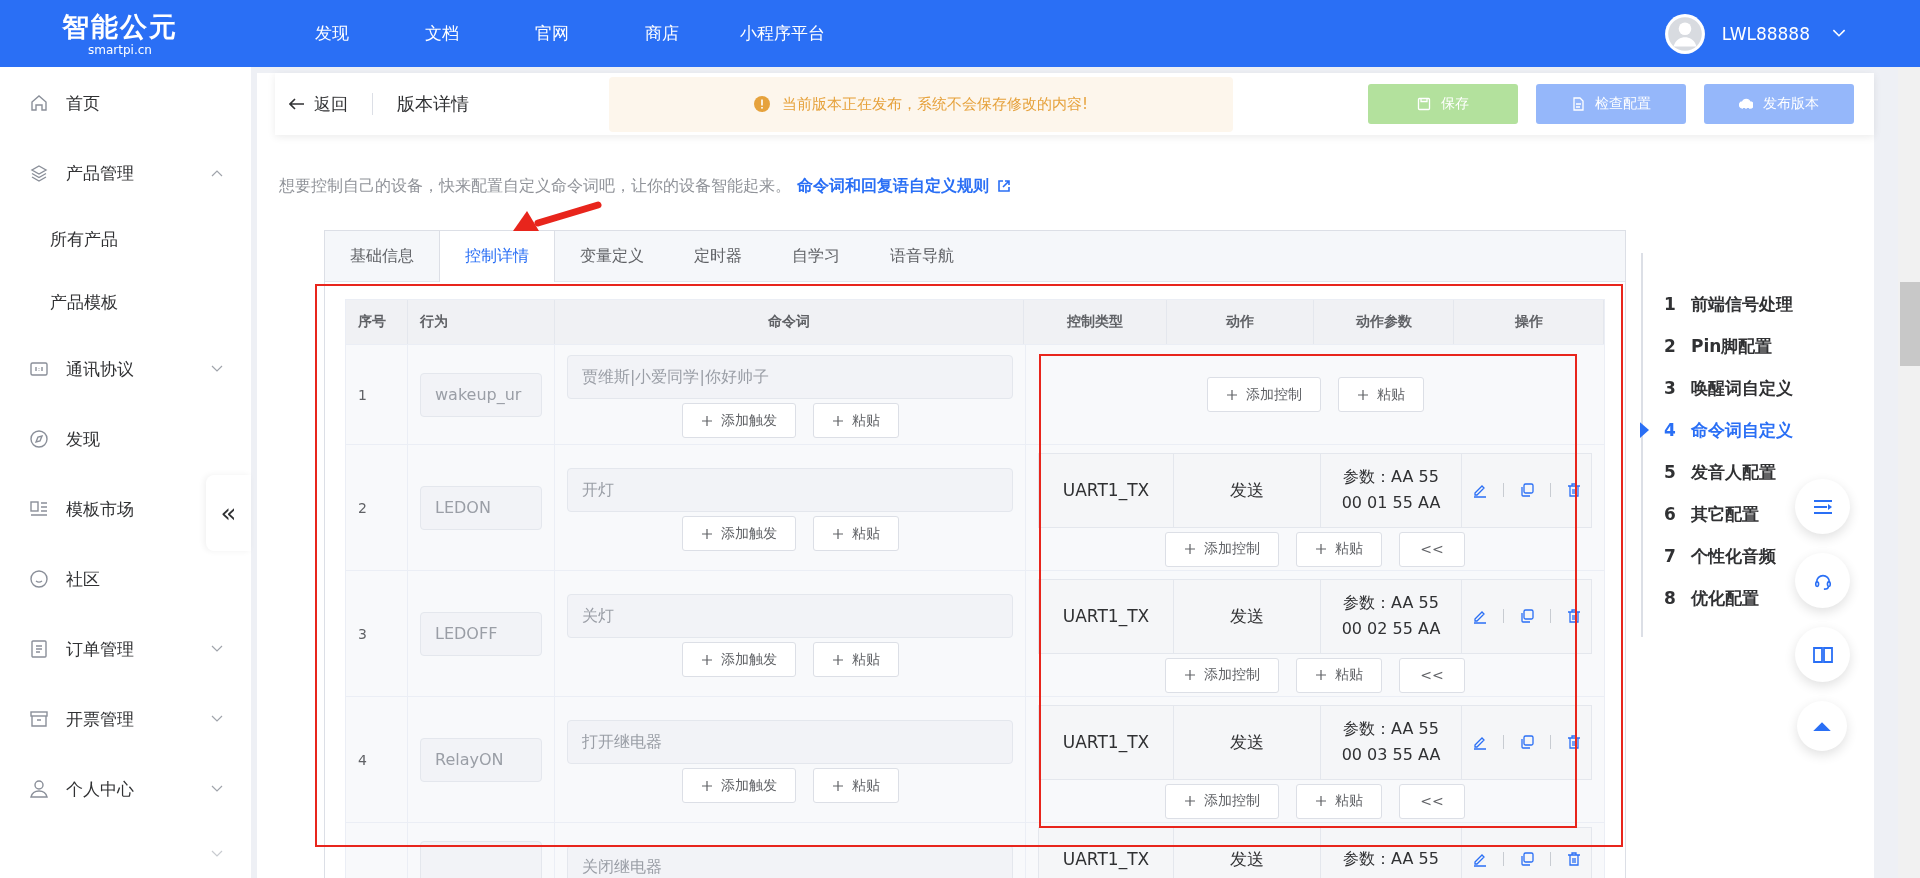  Describe the element at coordinates (1684, 33) in the screenshot. I see `avatar-icon` at that location.